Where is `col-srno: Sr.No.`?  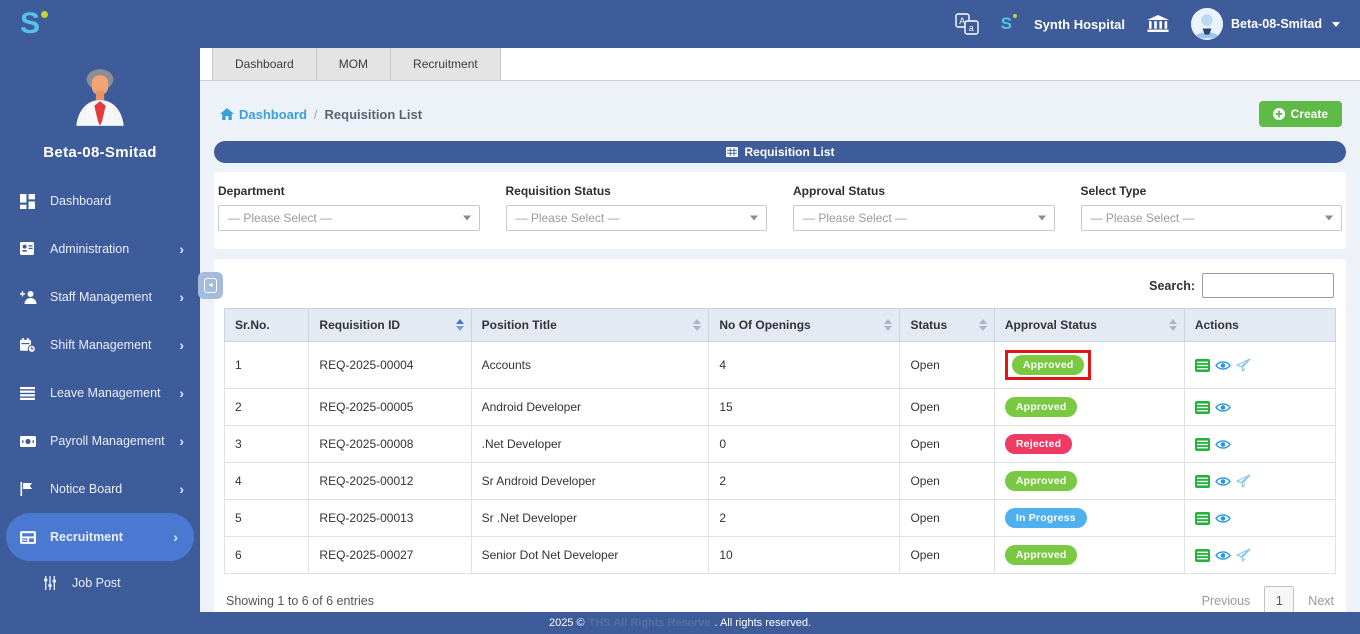 col-srno: Sr.No. is located at coordinates (266, 325).